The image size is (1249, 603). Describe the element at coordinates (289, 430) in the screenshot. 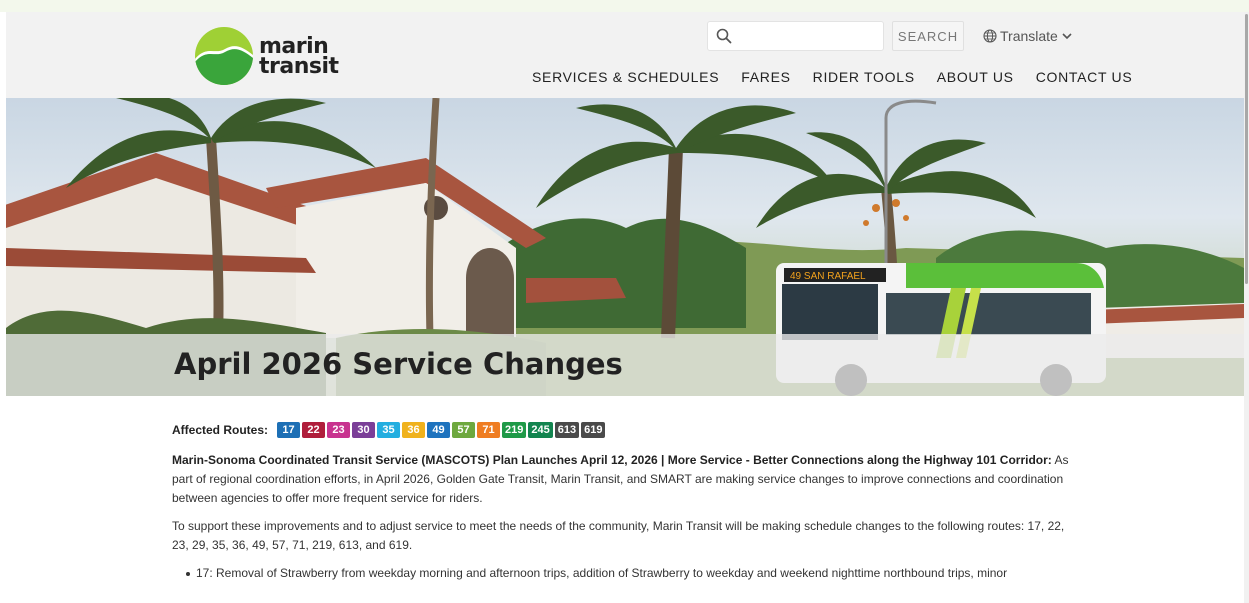

I see `route-badge-17: 17` at that location.